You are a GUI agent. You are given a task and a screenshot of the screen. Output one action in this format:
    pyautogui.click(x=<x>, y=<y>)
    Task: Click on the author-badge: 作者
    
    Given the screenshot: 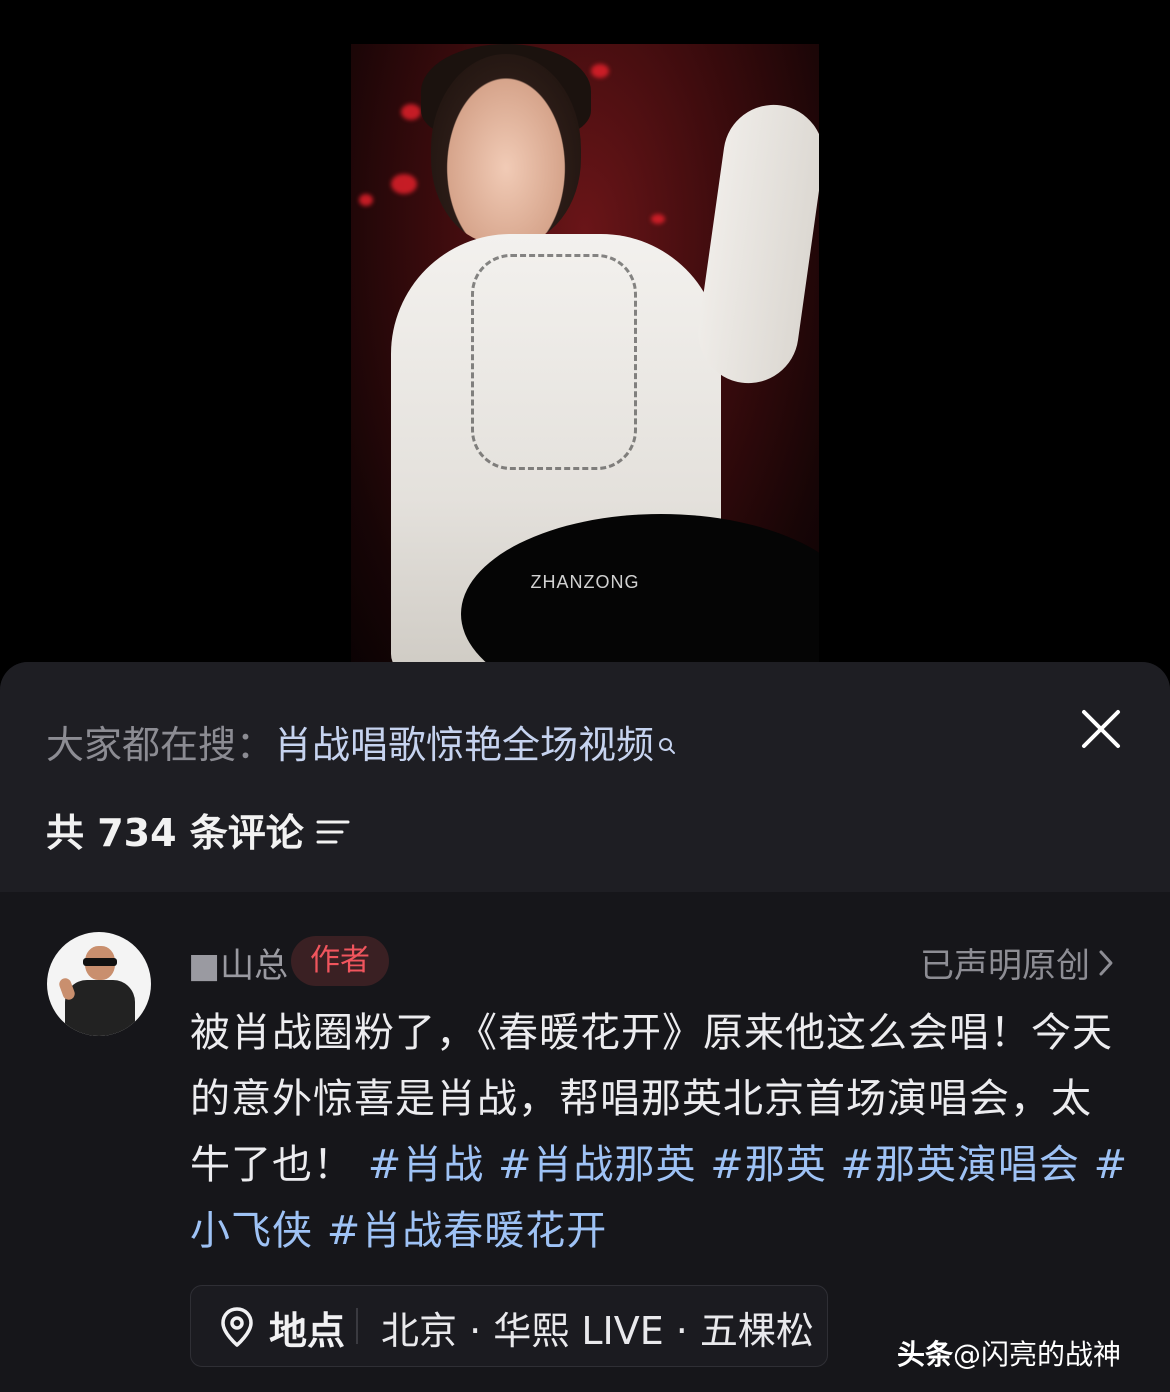 What is the action you would take?
    pyautogui.click(x=340, y=961)
    